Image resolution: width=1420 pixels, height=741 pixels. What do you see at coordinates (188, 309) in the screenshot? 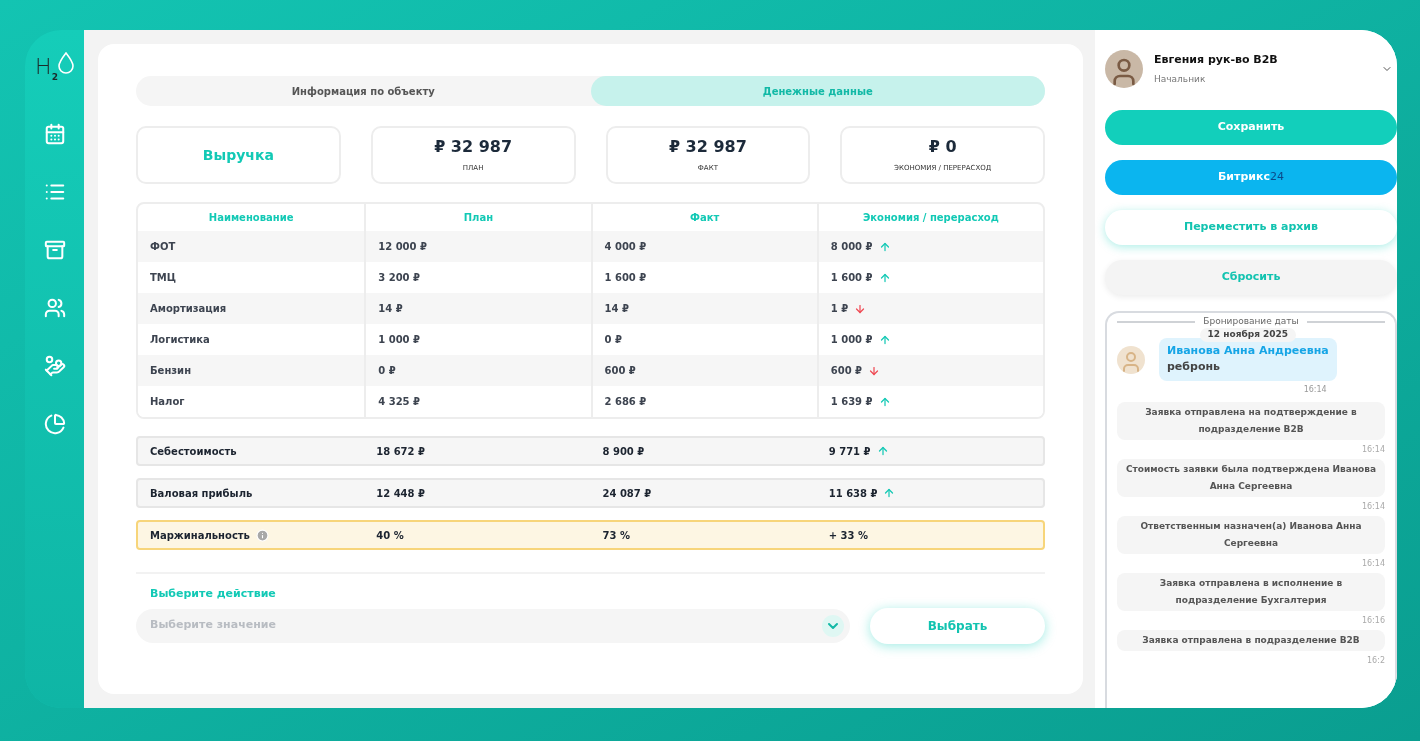
I see `table-cell-text: Амортизация` at bounding box center [188, 309].